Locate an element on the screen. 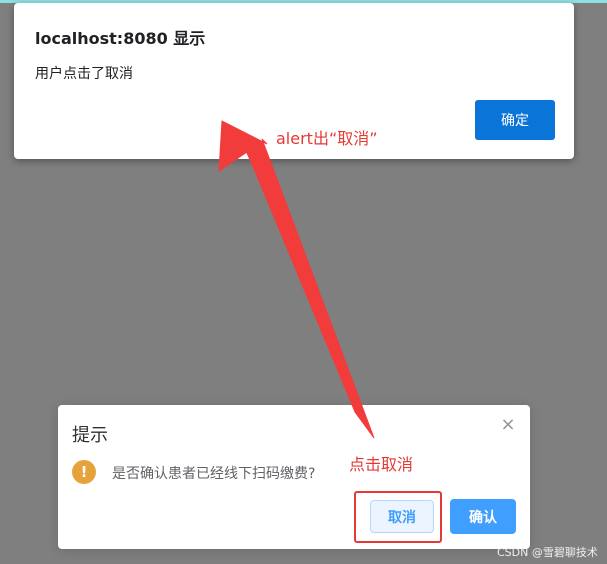 The height and width of the screenshot is (564, 607). annotation-highlight-box is located at coordinates (398, 517).